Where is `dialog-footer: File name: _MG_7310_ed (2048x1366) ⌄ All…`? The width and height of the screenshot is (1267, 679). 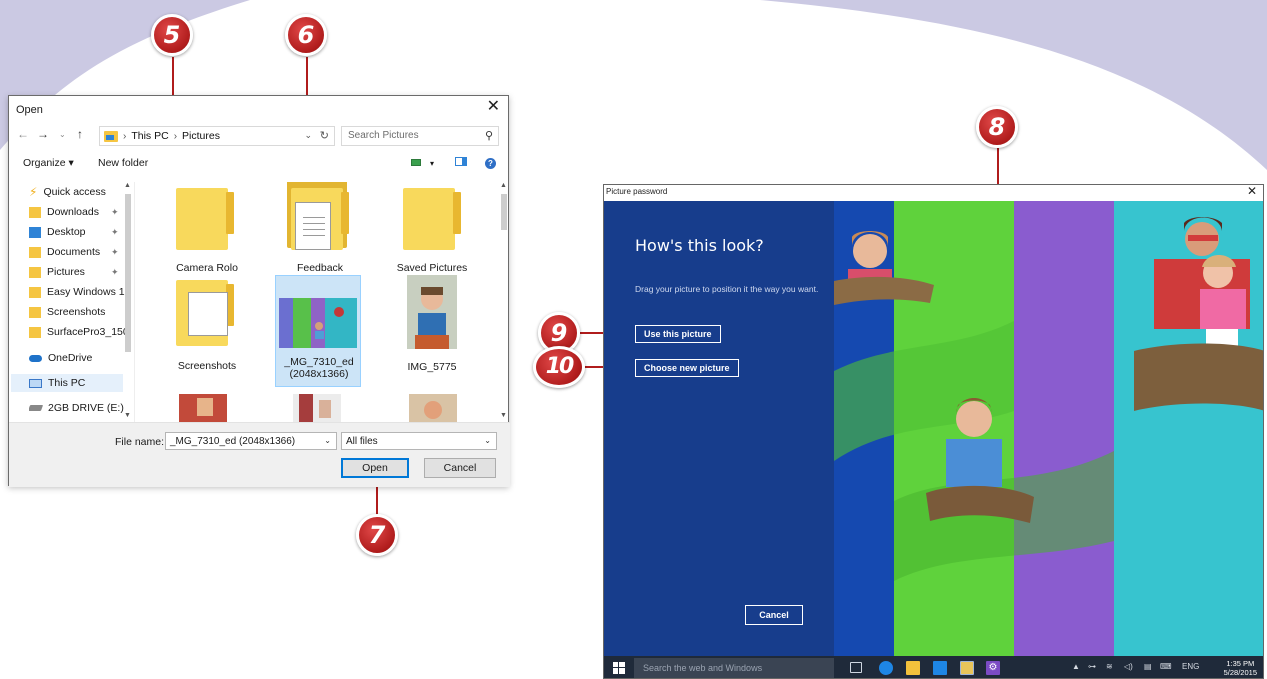
dialog-footer: File name: _MG_7310_ed (2048x1366) ⌄ All… is located at coordinates (259, 454).